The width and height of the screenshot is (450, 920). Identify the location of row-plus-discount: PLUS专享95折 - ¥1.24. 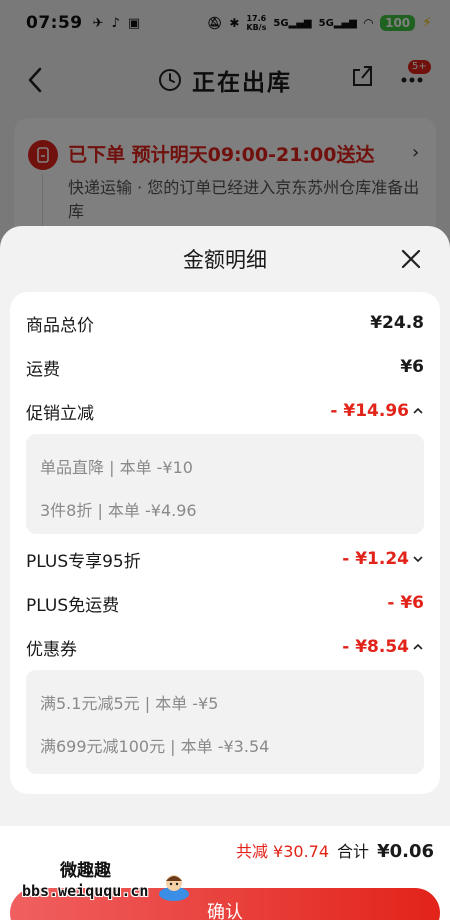
(225, 559).